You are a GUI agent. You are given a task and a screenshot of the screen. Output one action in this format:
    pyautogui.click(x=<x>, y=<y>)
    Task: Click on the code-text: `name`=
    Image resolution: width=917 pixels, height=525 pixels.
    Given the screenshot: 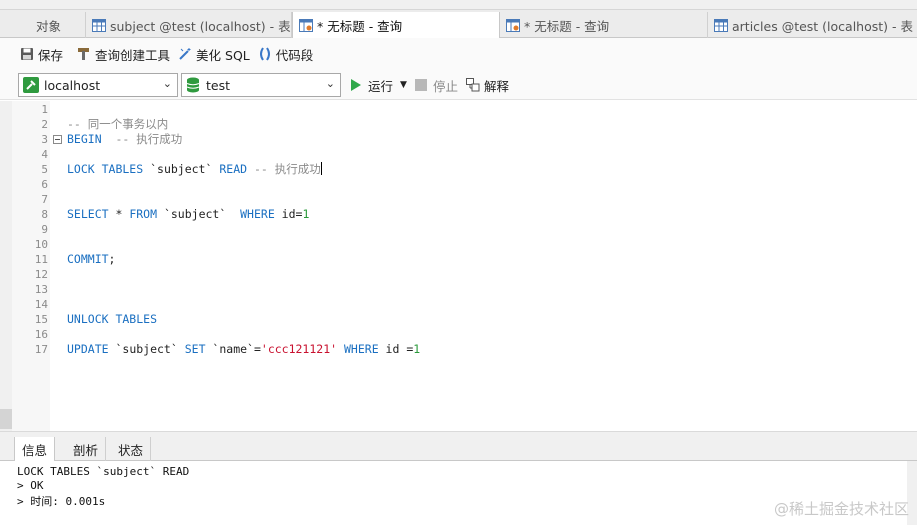 What is the action you would take?
    pyautogui.click(x=233, y=349)
    